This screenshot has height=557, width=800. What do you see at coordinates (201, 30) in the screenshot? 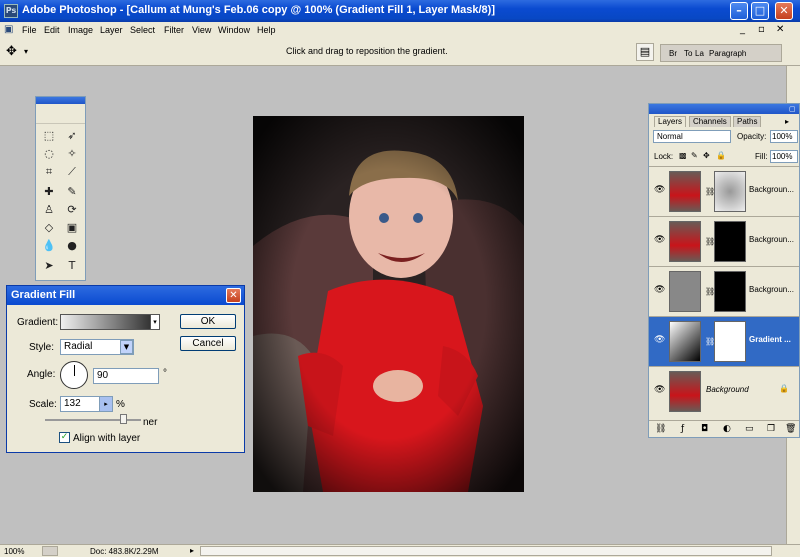
I see `menu-view: View` at bounding box center [201, 30].